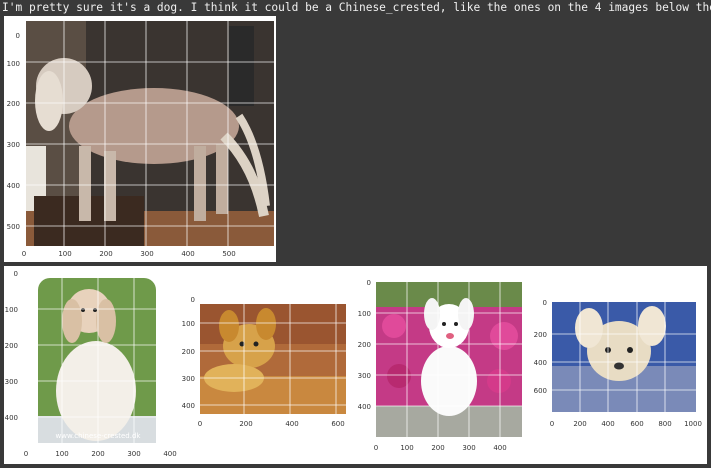 This screenshot has height=468, width=711. I want to click on similar-3-x-tick: 400, so click(499, 448).